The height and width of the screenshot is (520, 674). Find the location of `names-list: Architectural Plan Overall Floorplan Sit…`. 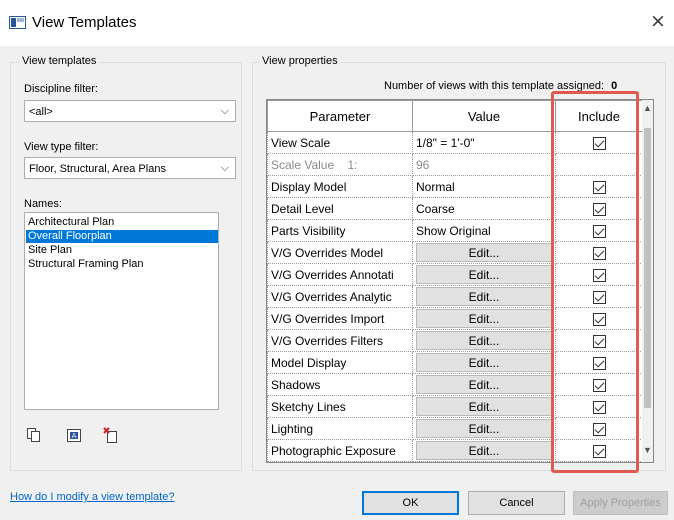

names-list: Architectural Plan Overall Floorplan Sit… is located at coordinates (121, 311).